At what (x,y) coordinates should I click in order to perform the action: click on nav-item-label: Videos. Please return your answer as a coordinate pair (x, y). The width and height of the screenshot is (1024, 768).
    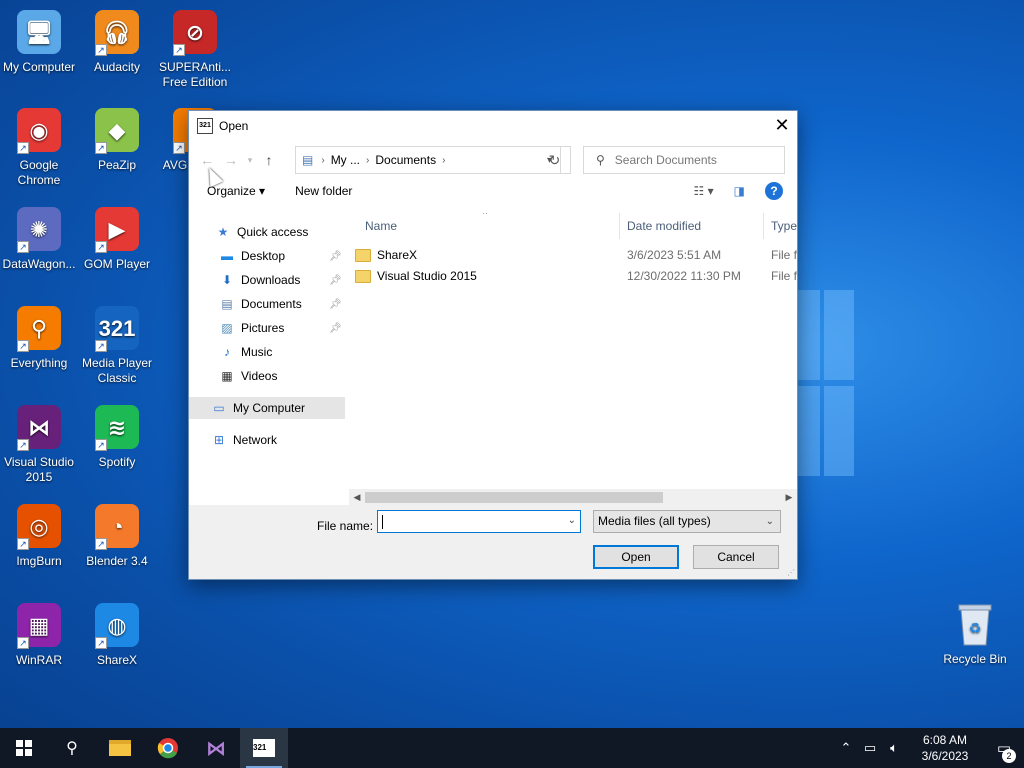
    Looking at the image, I should click on (259, 376).